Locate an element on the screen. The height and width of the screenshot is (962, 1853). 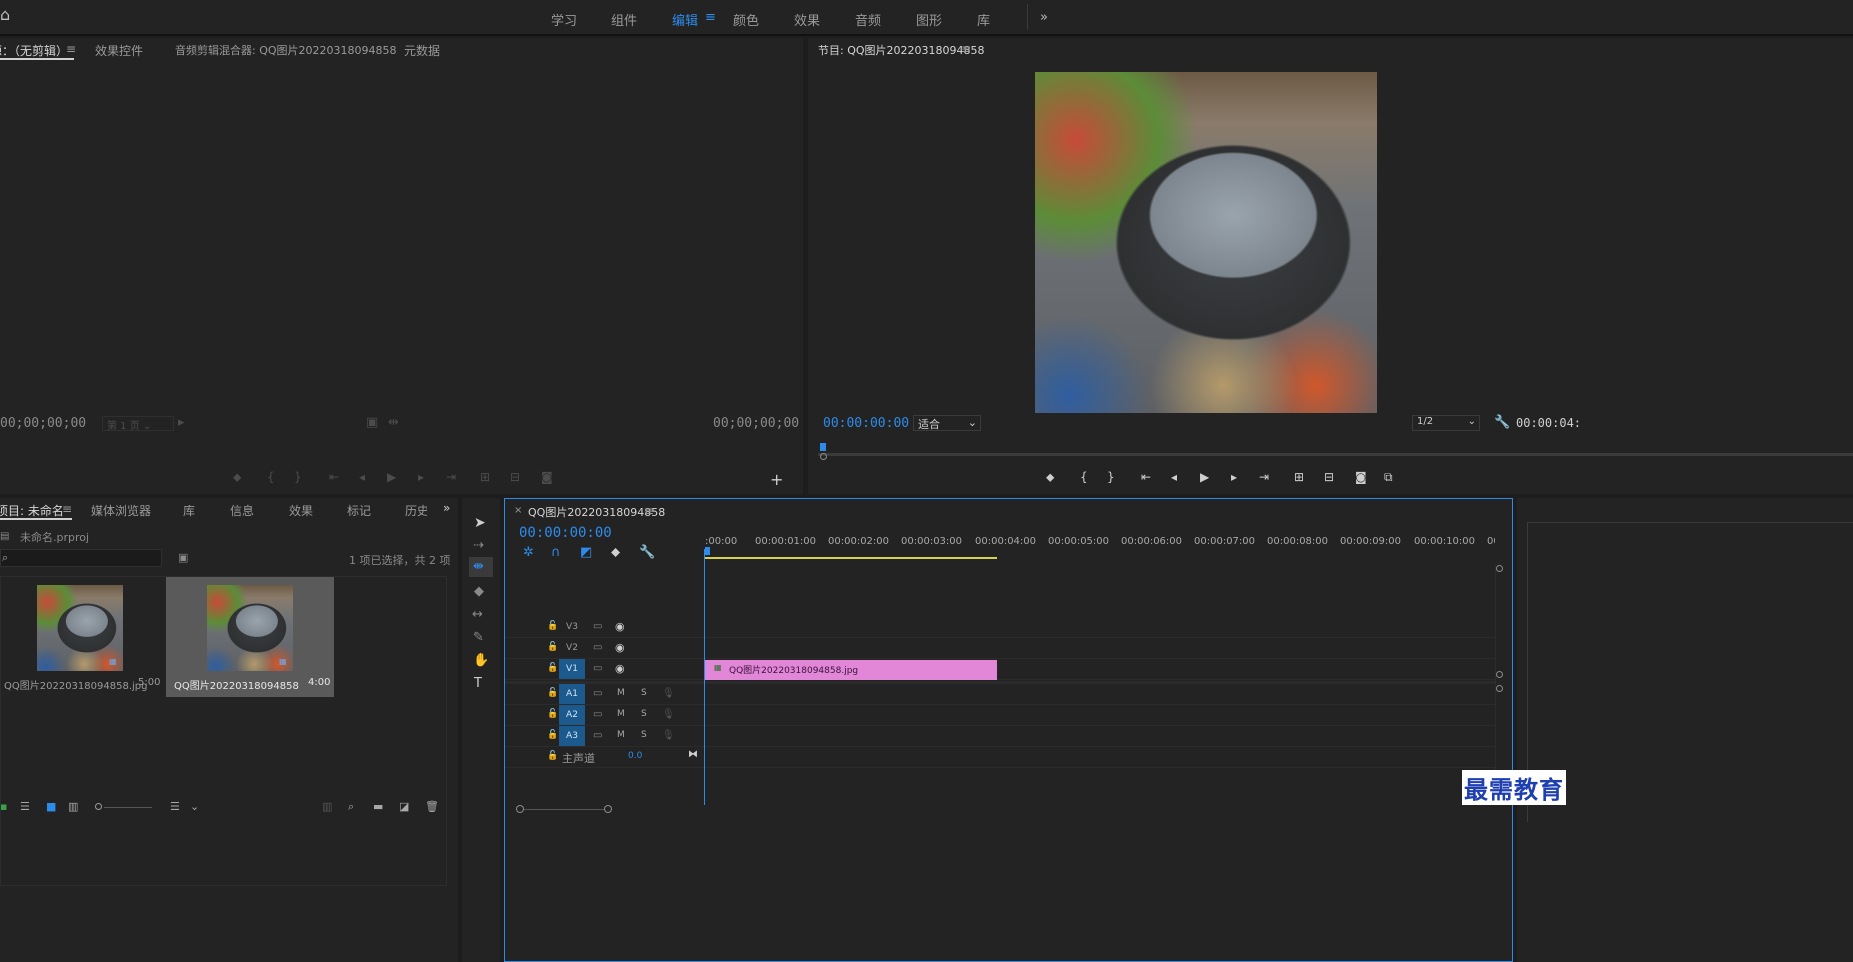
workspace-assembly: 组件 is located at coordinates (624, 19).